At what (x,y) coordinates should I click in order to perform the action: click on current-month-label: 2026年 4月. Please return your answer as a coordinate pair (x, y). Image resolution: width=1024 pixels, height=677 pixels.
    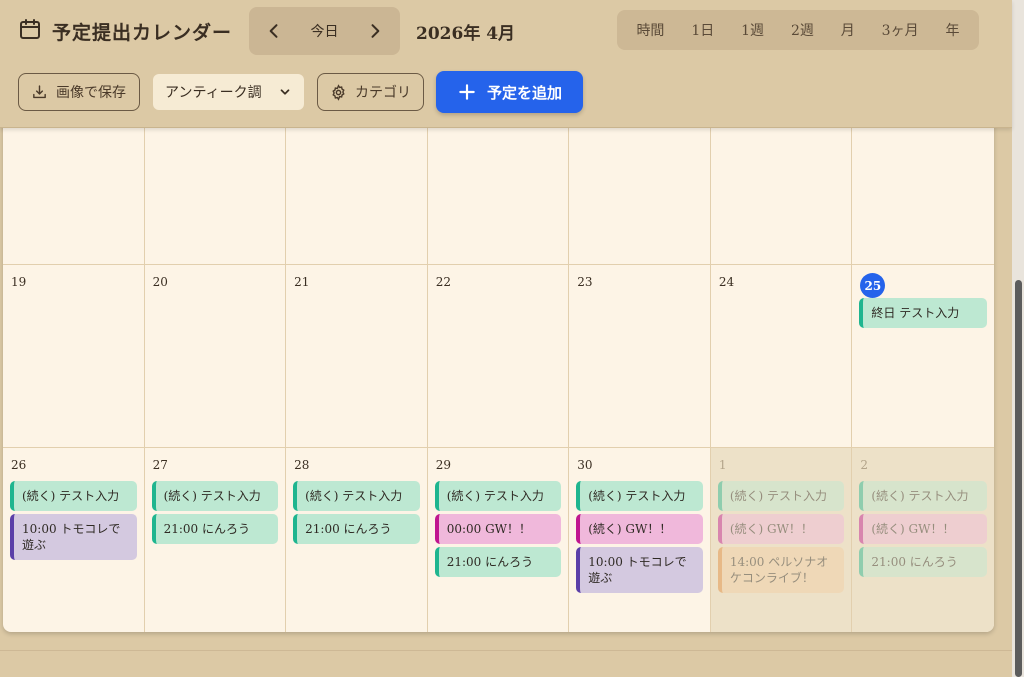
    Looking at the image, I should click on (466, 34).